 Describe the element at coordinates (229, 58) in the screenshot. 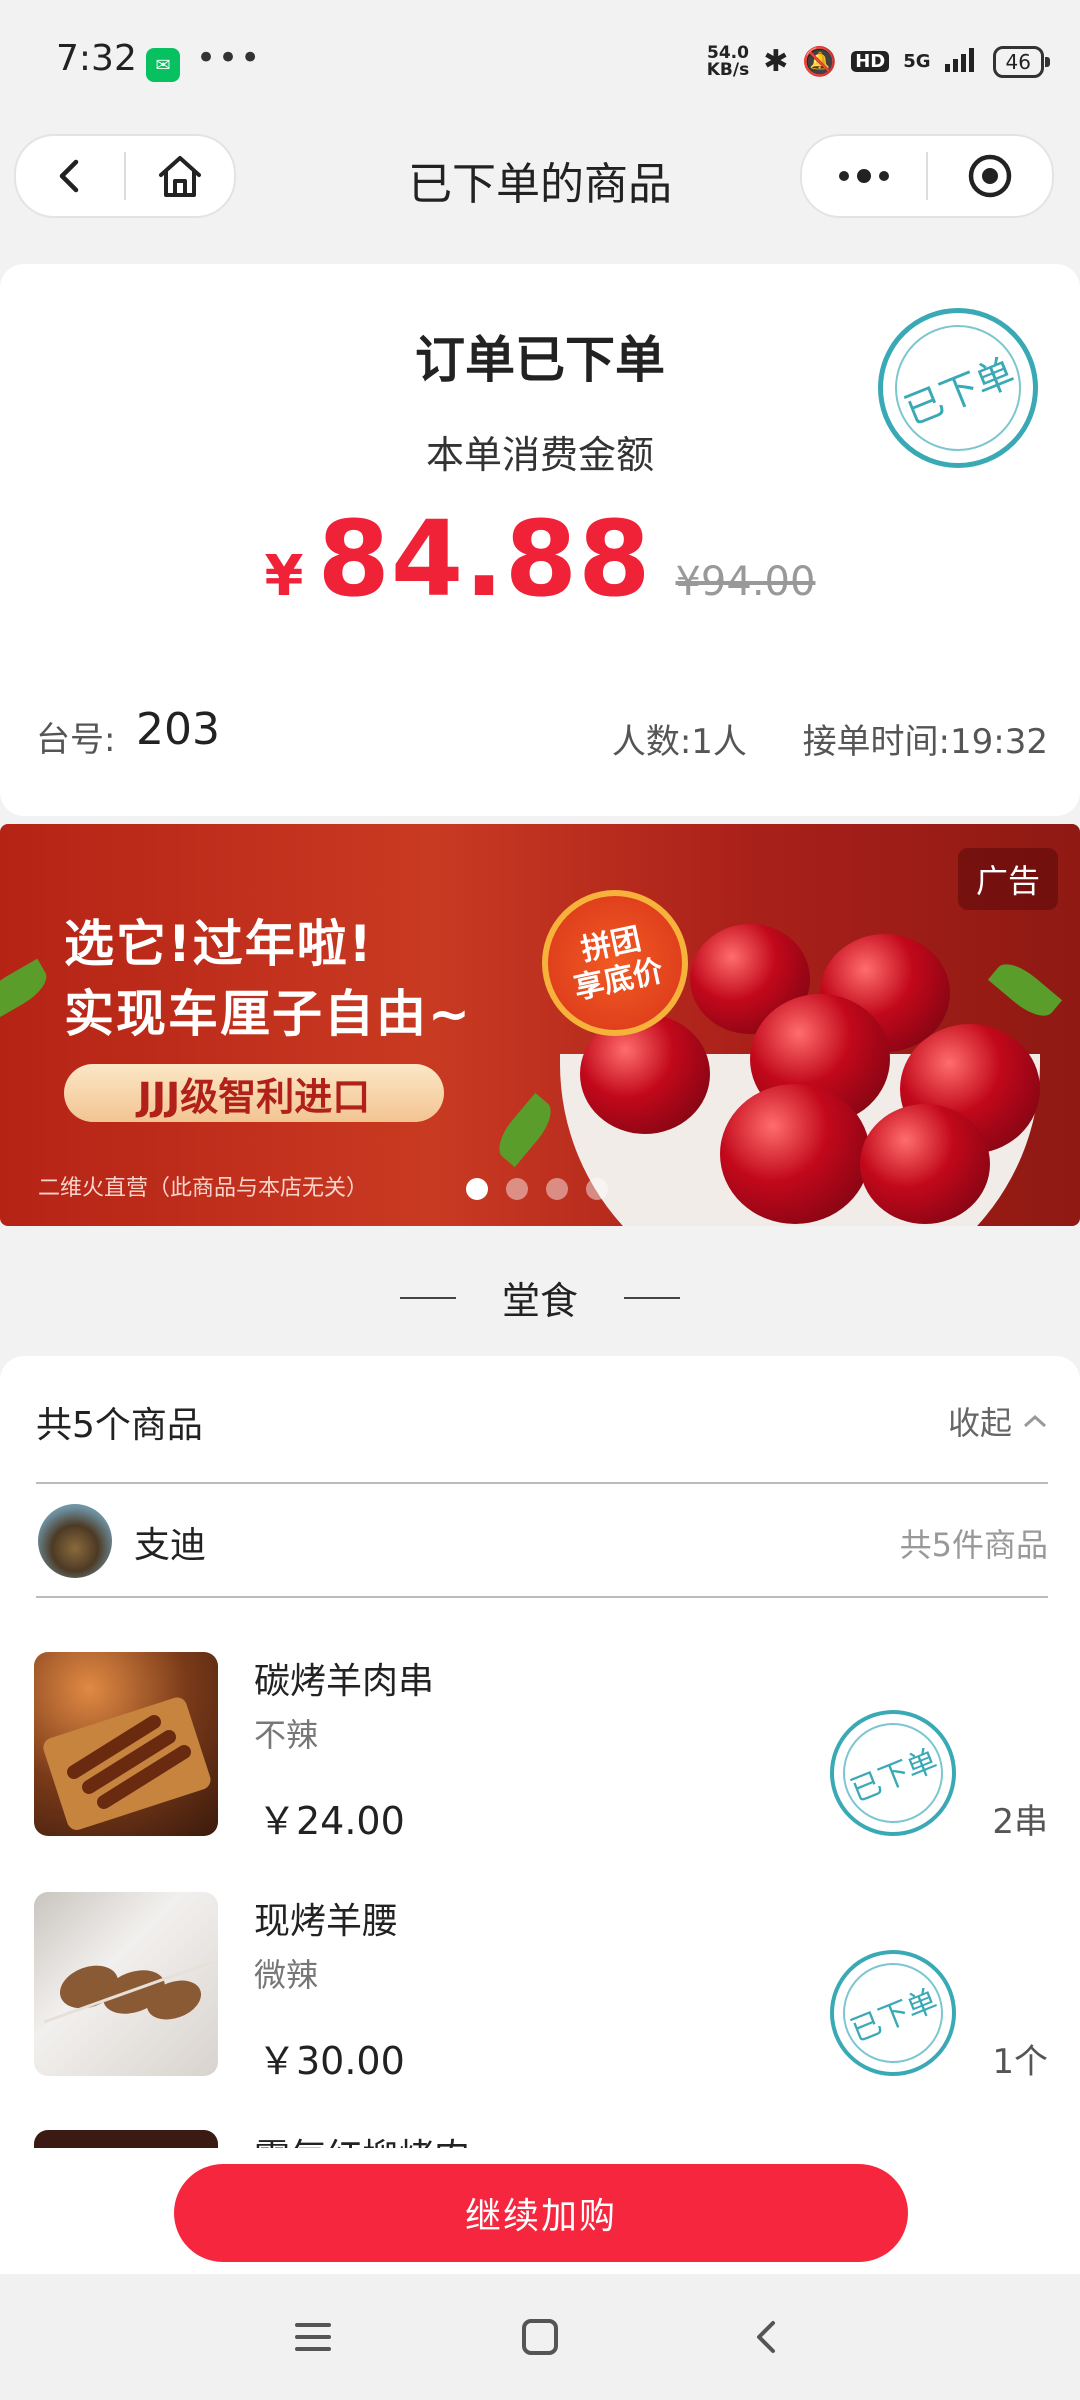

I see `more-notifications-icon: •••` at that location.